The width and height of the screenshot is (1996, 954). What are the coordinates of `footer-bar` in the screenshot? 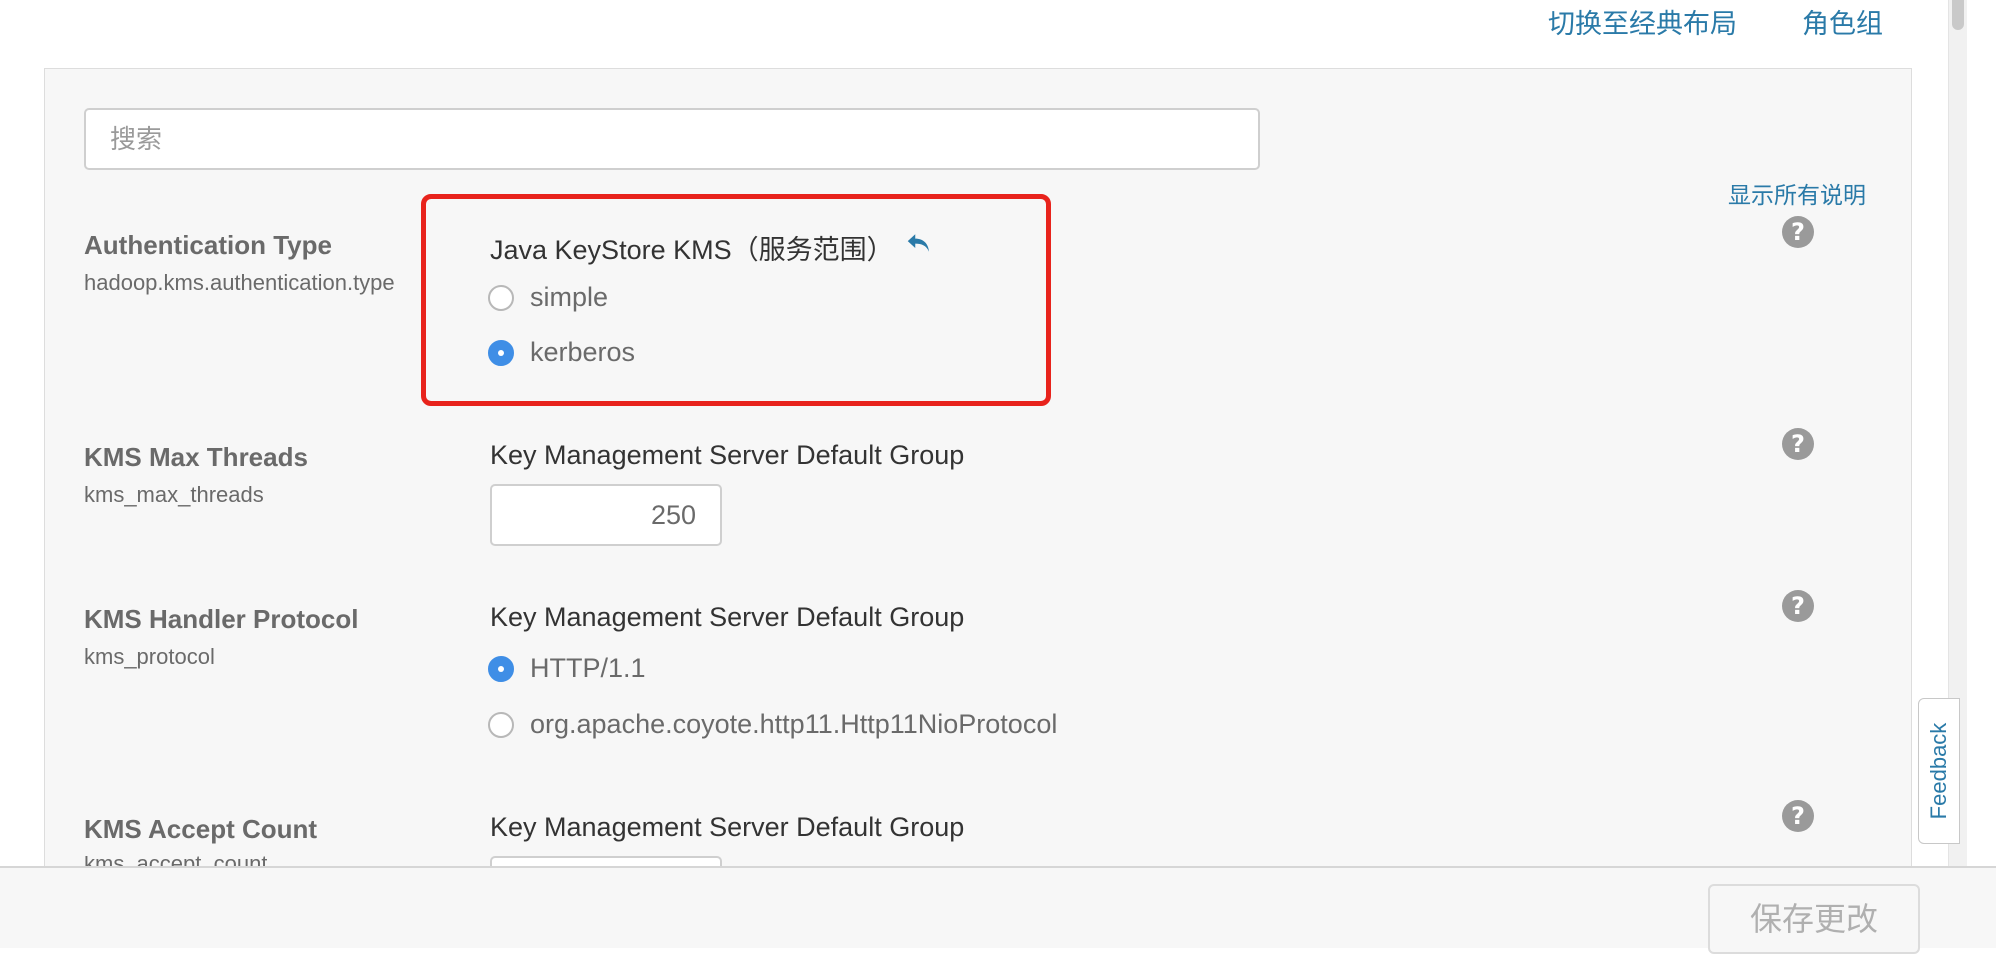 It's located at (998, 907).